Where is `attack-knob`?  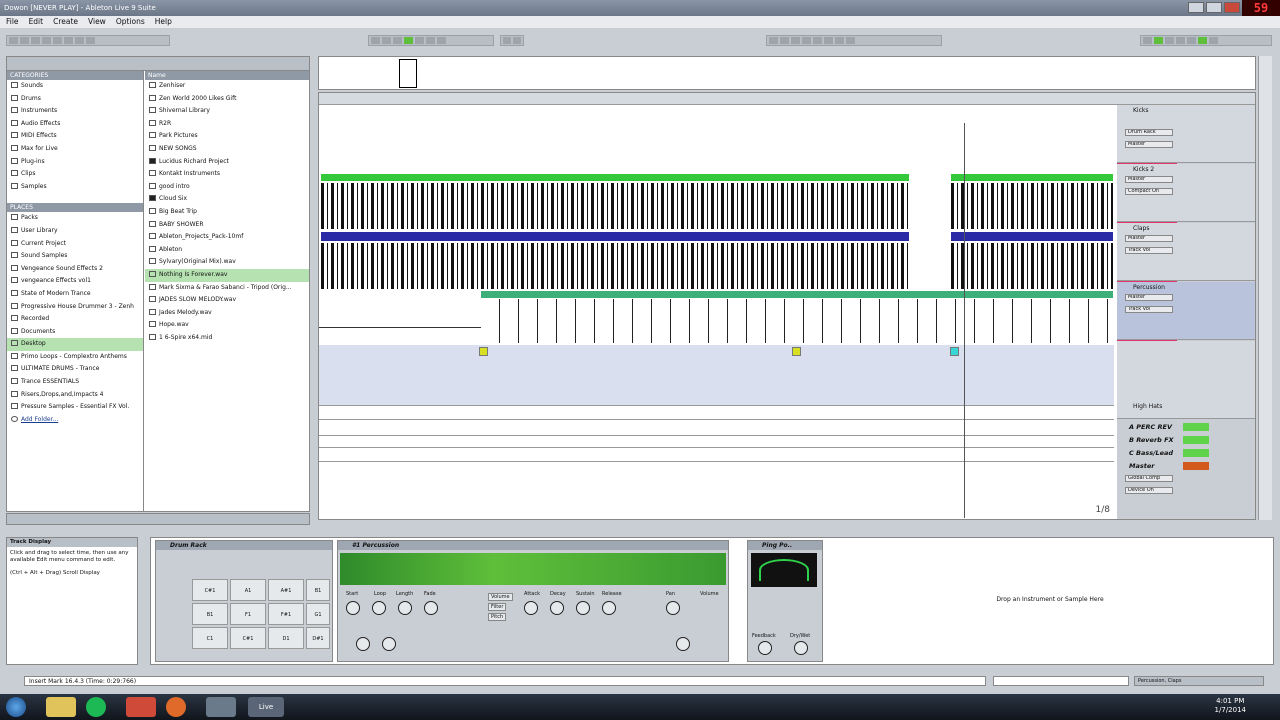
attack-knob is located at coordinates (531, 608).